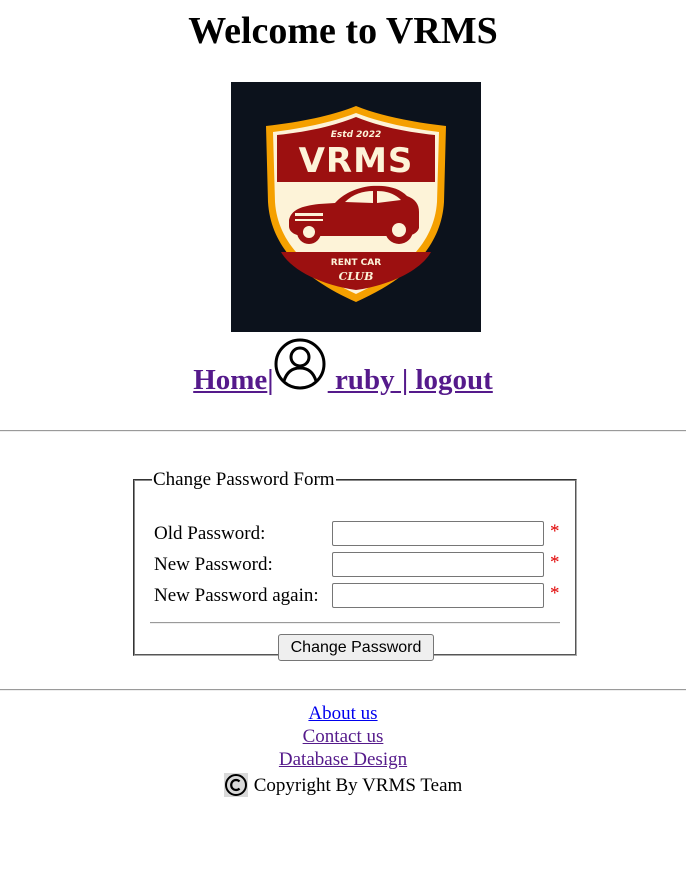 The height and width of the screenshot is (880, 686). Describe the element at coordinates (356, 263) in the screenshot. I see `svg-text: RENT CAR` at that location.